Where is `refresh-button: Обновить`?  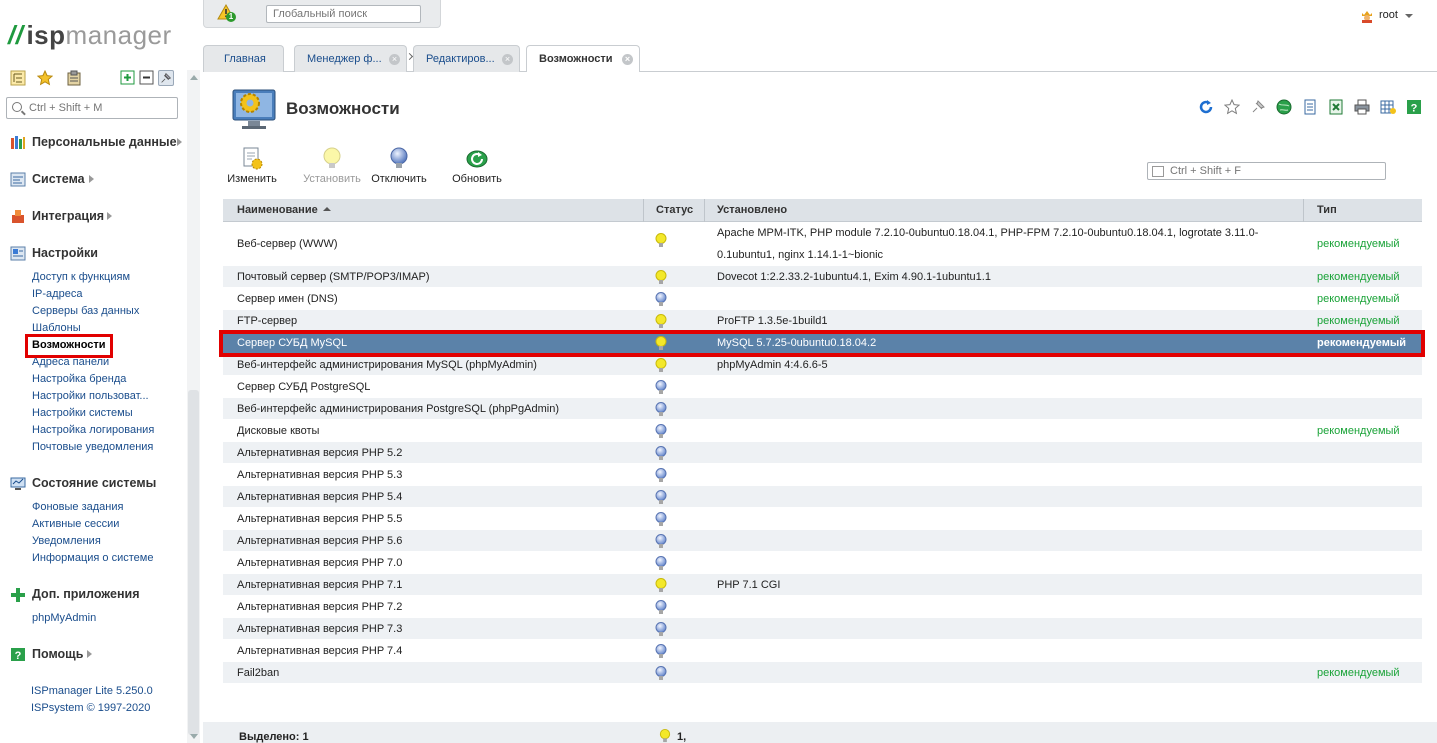 refresh-button: Обновить is located at coordinates (477, 168).